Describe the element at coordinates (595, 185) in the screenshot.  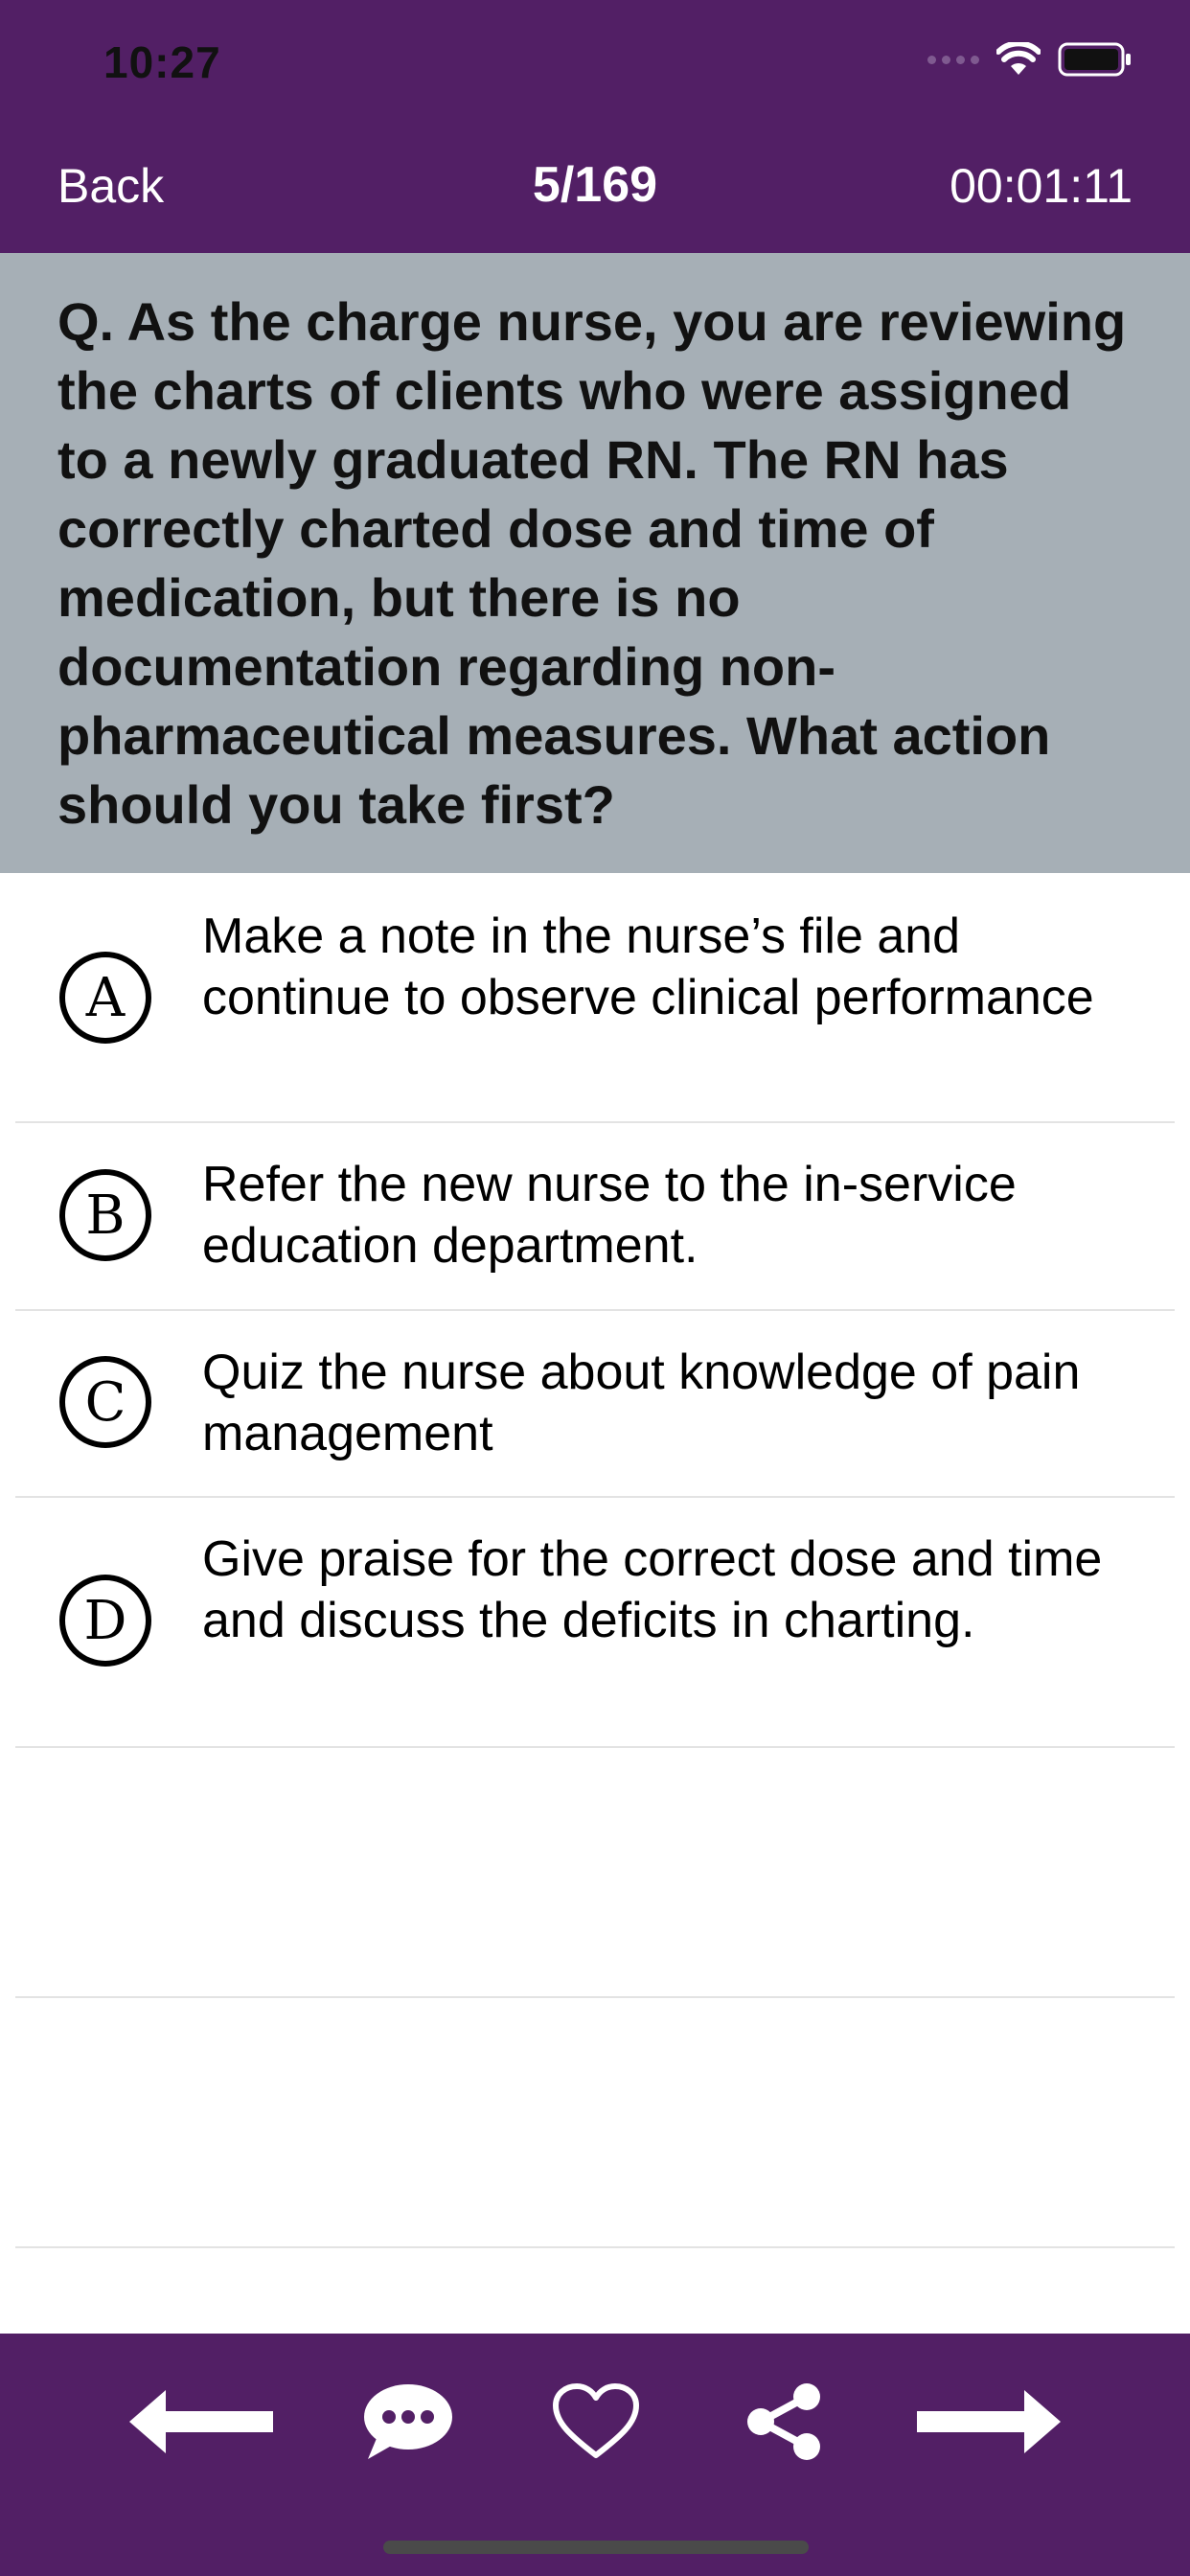
I see `question-counter: 5/169` at that location.